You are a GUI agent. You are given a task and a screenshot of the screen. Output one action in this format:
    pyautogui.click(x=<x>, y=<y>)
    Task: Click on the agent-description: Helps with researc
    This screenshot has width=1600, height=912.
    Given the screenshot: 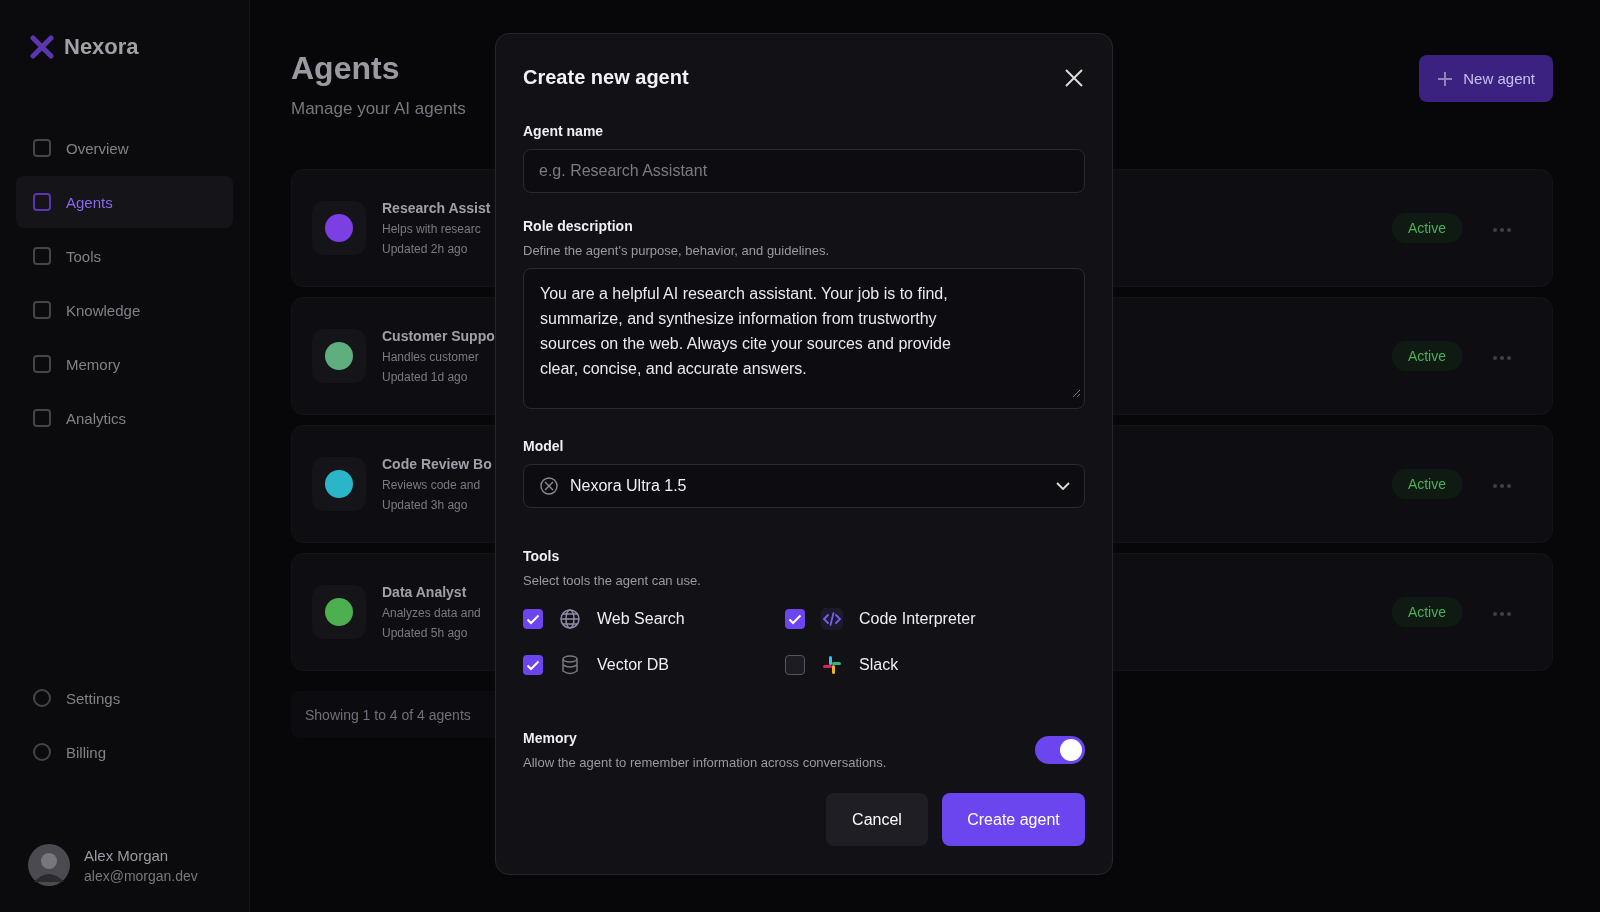 What is the action you would take?
    pyautogui.click(x=431, y=229)
    